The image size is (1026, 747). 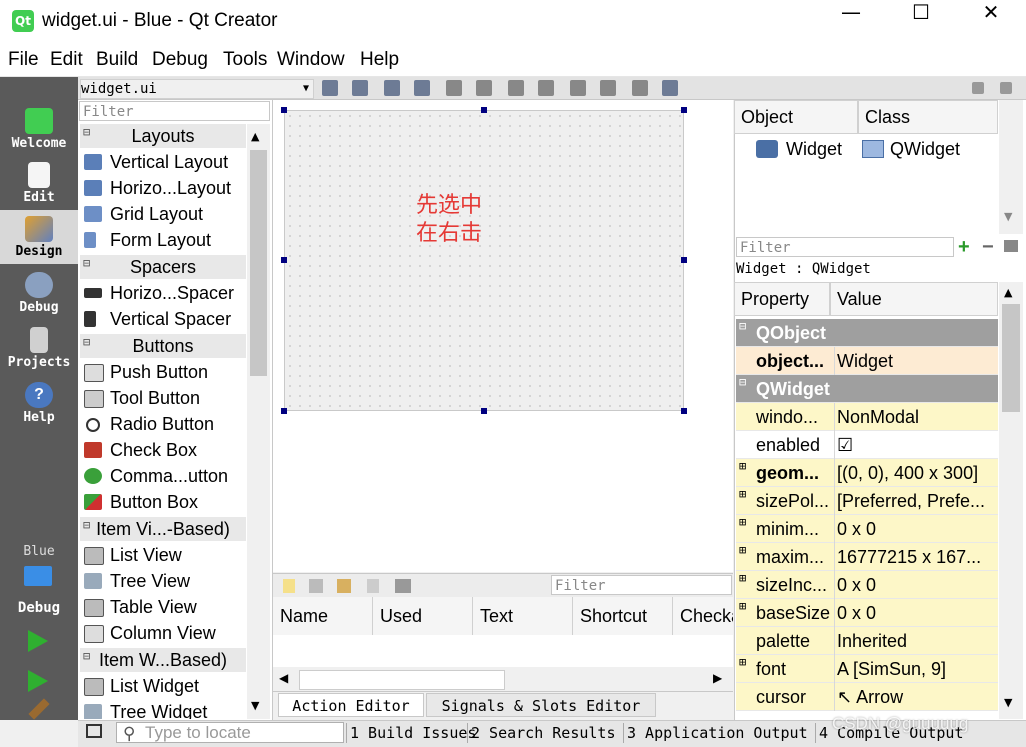 I want to click on locator-input: ⚲ Type to locate, so click(x=230, y=732).